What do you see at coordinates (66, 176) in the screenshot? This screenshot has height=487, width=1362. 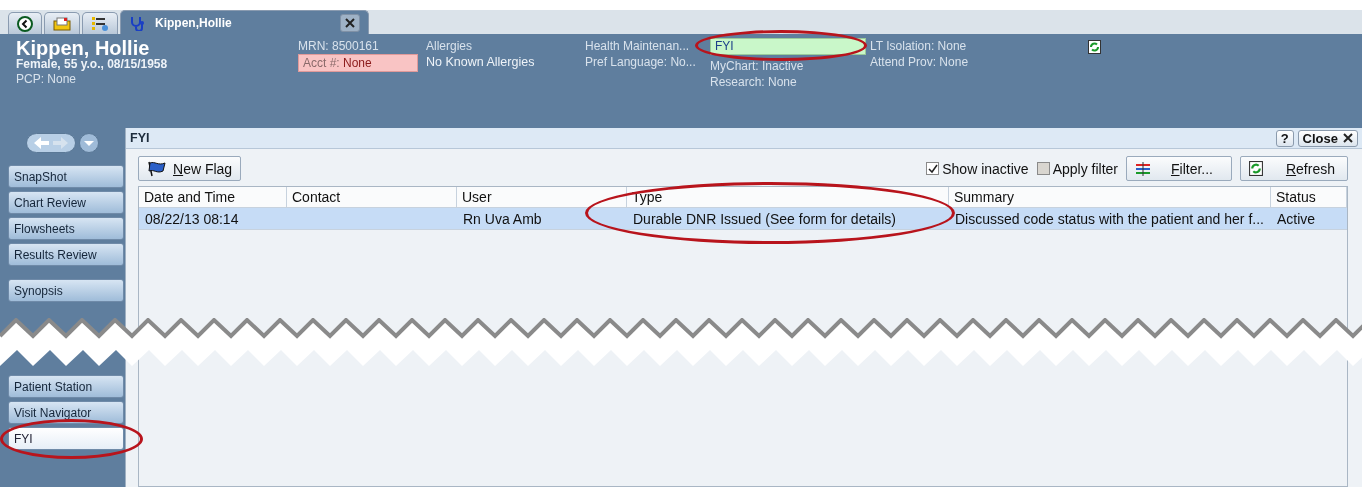 I see `sidebar-item: SnapShot` at bounding box center [66, 176].